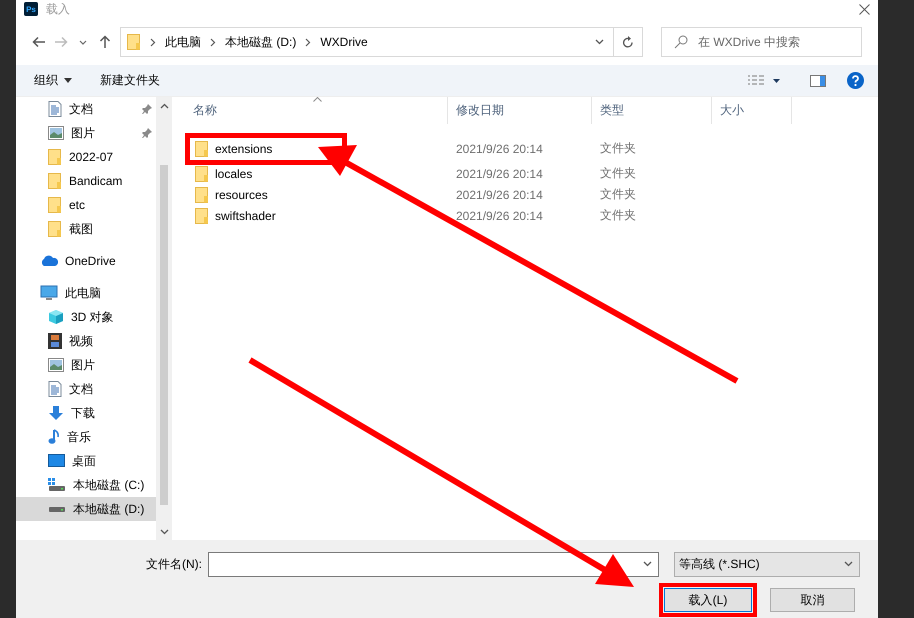 The width and height of the screenshot is (914, 618). I want to click on nav-item: 本地磁盘 (D:), so click(86, 509).